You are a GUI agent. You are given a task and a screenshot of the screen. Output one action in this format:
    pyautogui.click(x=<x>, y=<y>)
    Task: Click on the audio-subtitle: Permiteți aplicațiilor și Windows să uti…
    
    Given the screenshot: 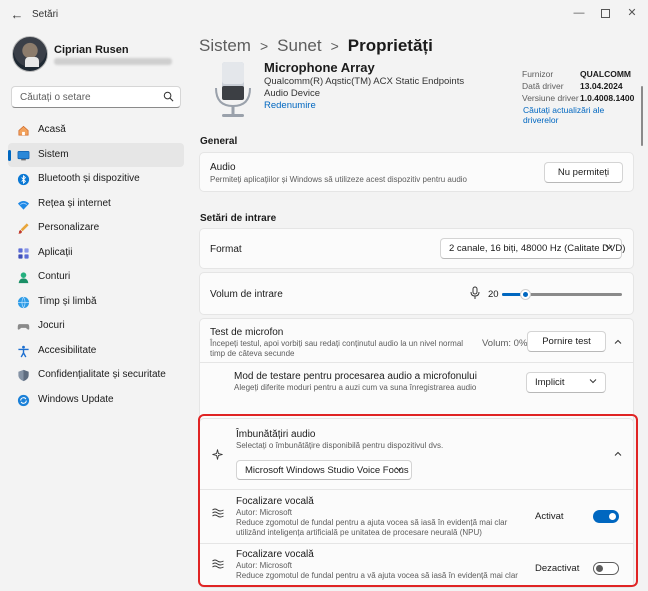 What is the action you would take?
    pyautogui.click(x=338, y=179)
    